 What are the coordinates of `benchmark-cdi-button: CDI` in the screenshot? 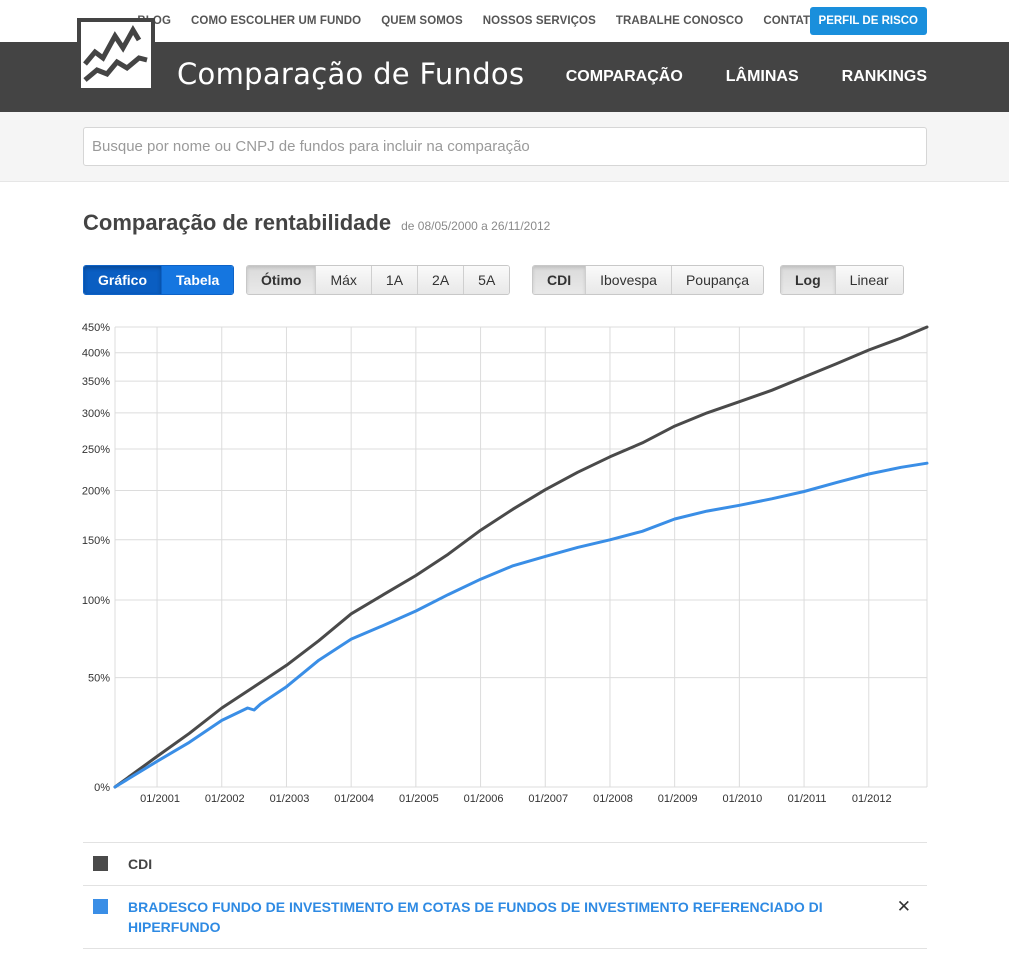 It's located at (560, 280).